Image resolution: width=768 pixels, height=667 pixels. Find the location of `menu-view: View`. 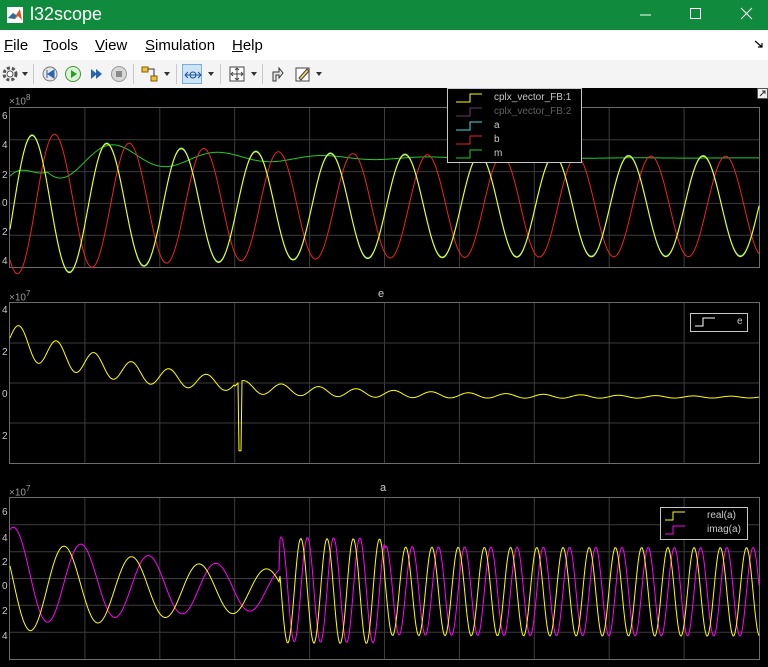

menu-view: View is located at coordinates (111, 45).